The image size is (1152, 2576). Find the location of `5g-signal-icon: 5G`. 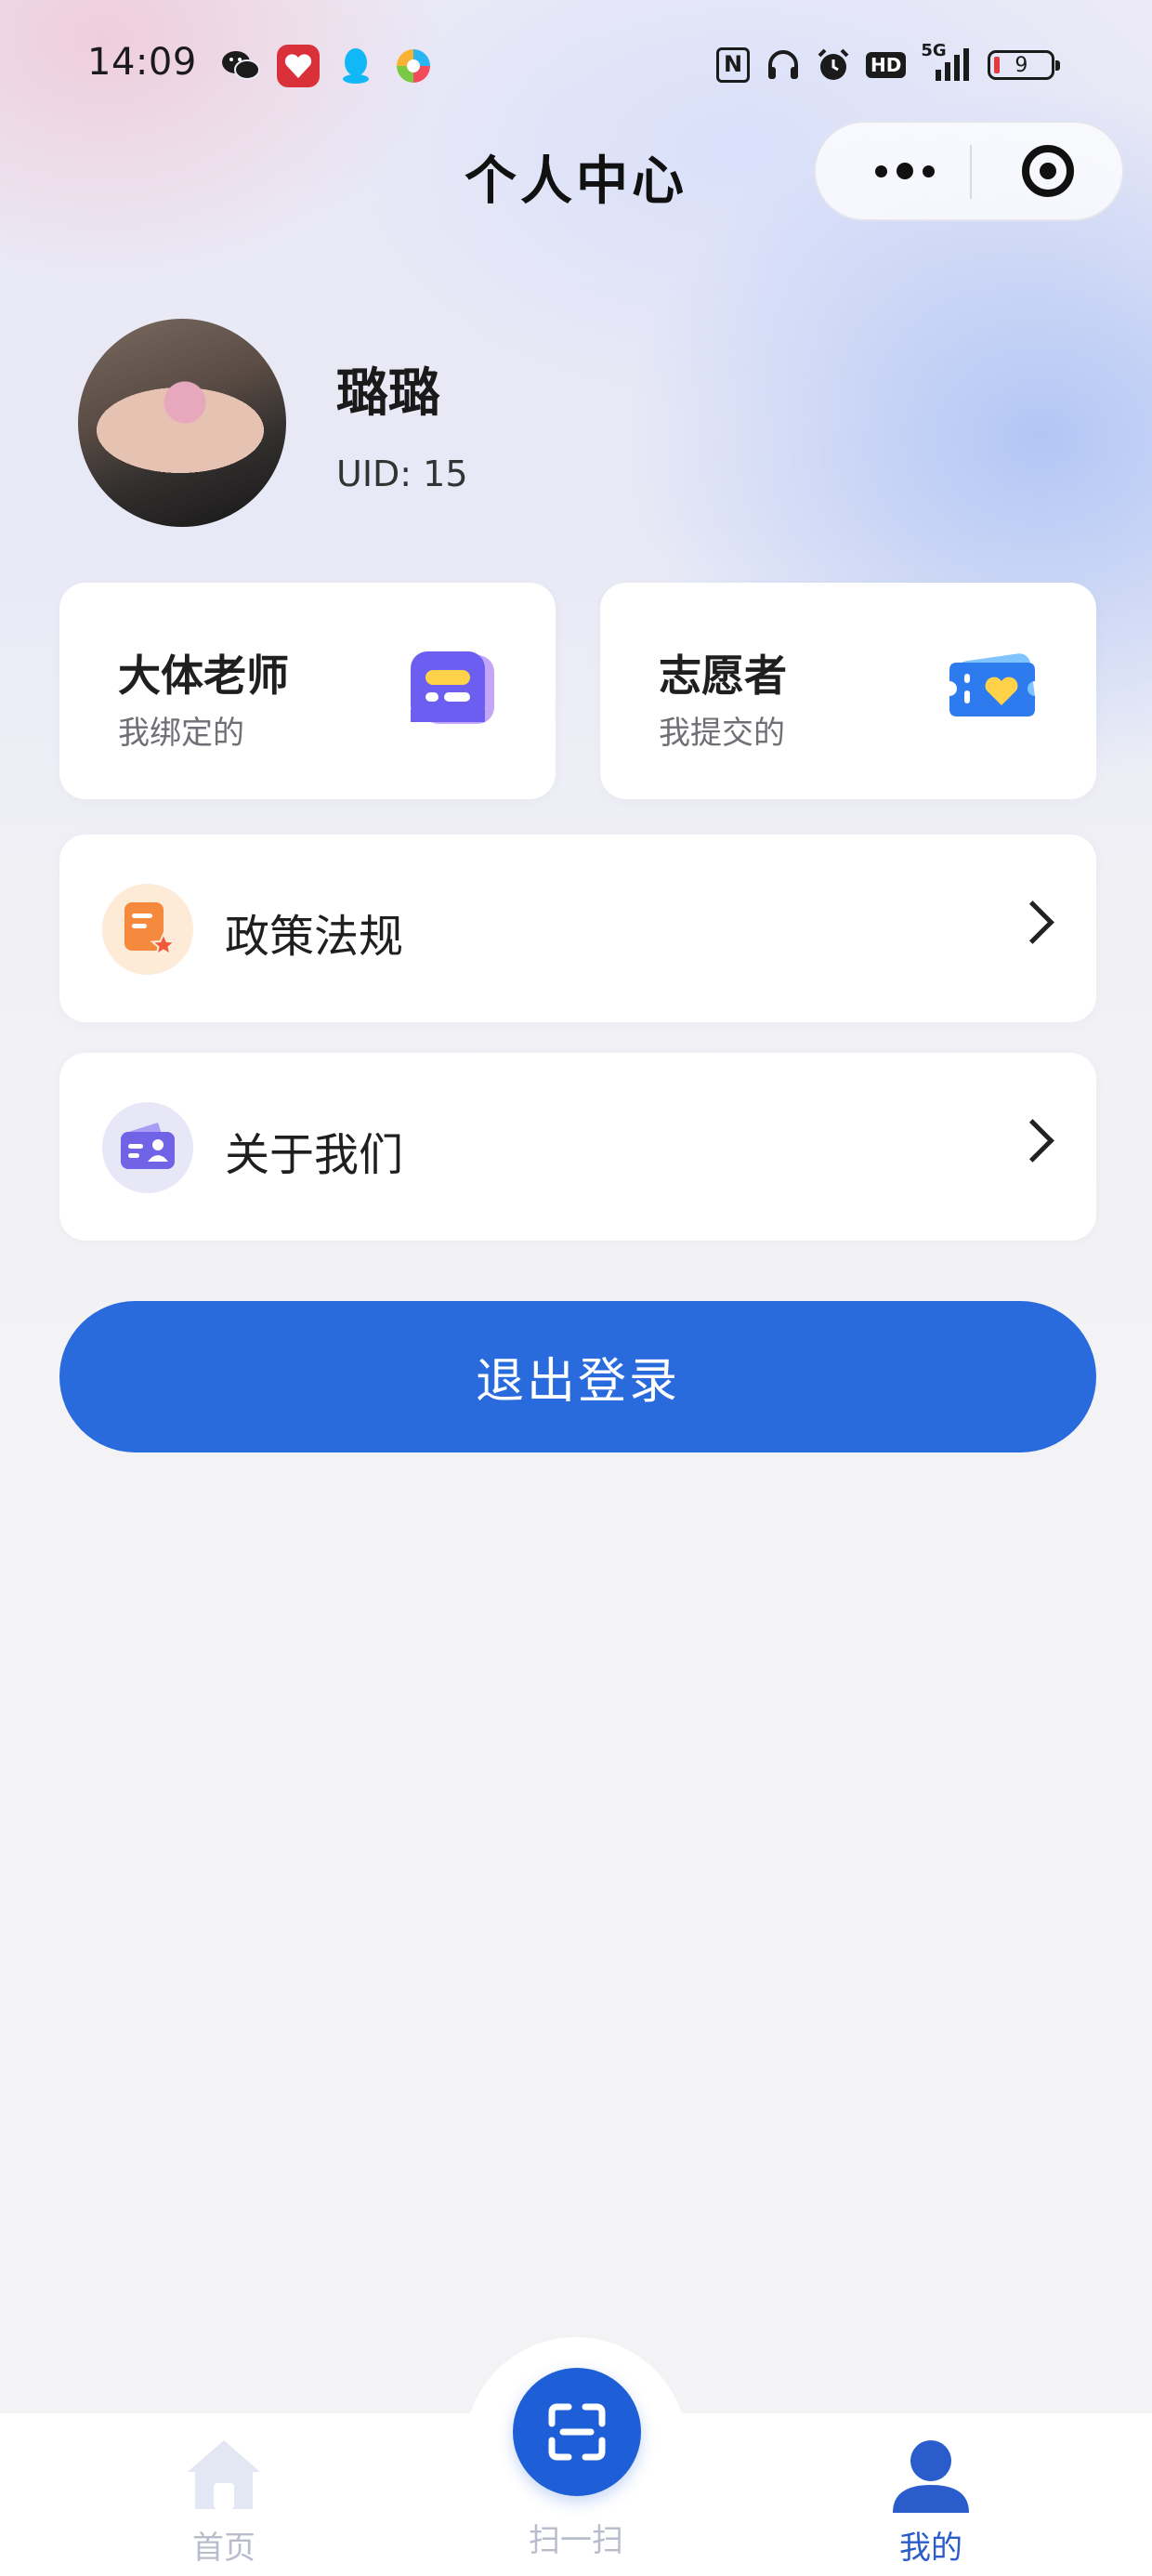

5g-signal-icon: 5G is located at coordinates (947, 62).